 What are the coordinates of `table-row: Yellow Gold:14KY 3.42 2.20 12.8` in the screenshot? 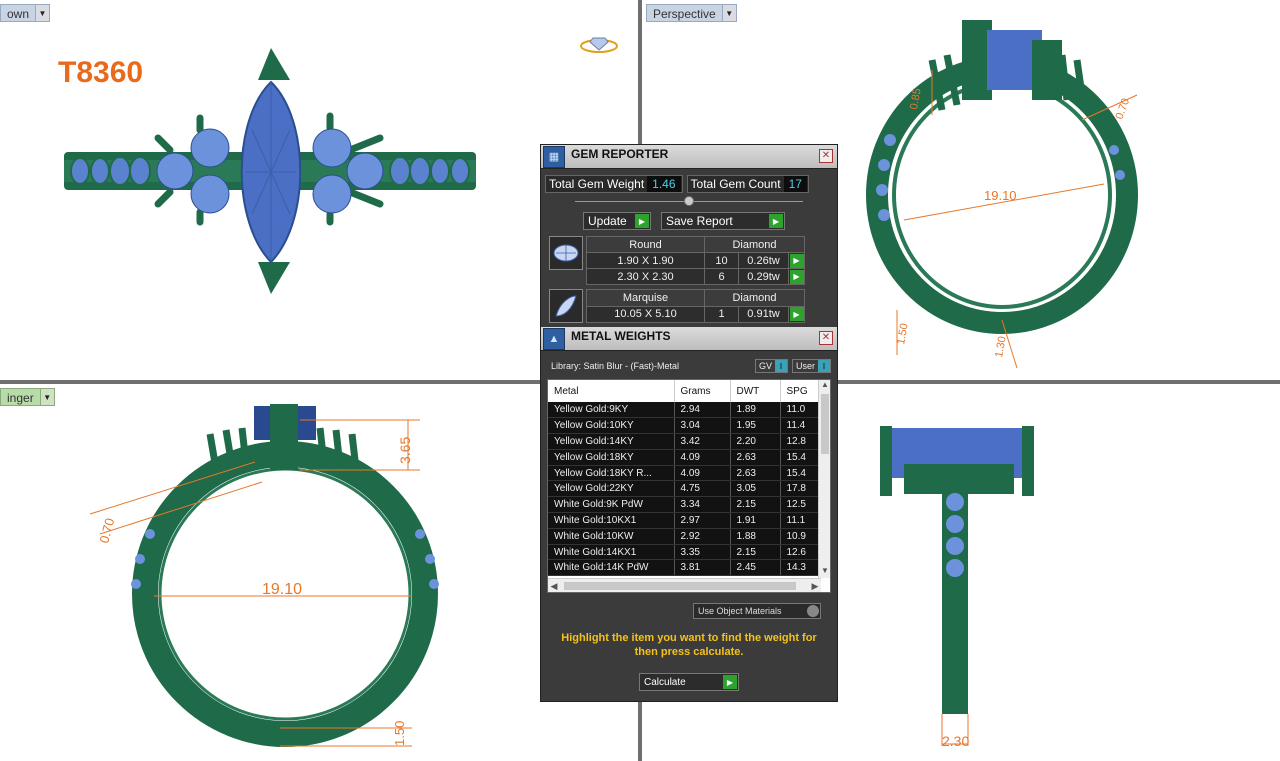 It's located at (684, 441).